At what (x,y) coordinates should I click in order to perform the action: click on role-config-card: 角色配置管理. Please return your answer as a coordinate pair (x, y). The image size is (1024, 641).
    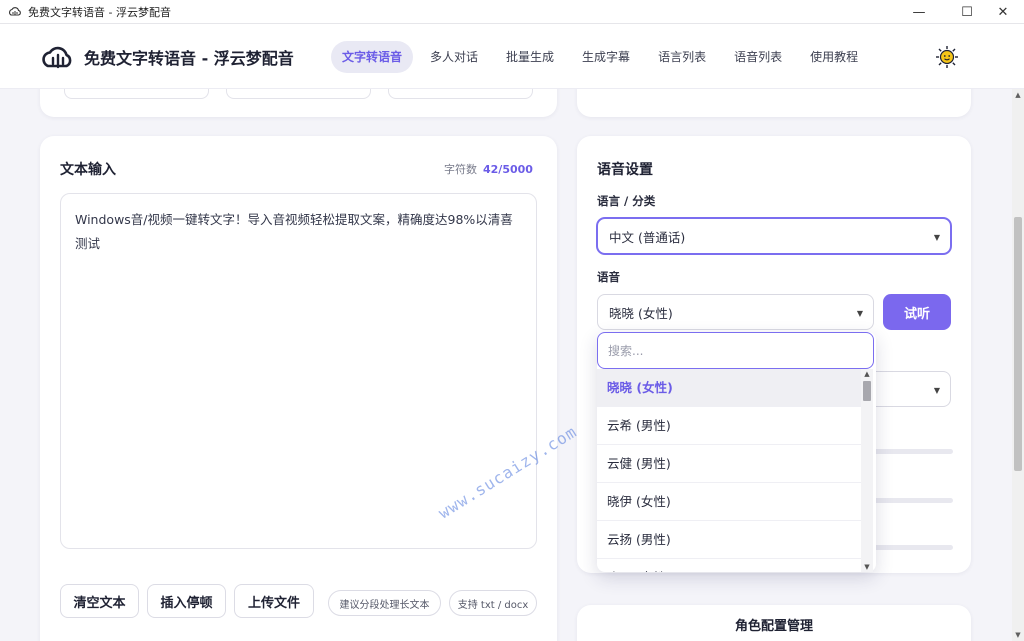
    Looking at the image, I should click on (774, 623).